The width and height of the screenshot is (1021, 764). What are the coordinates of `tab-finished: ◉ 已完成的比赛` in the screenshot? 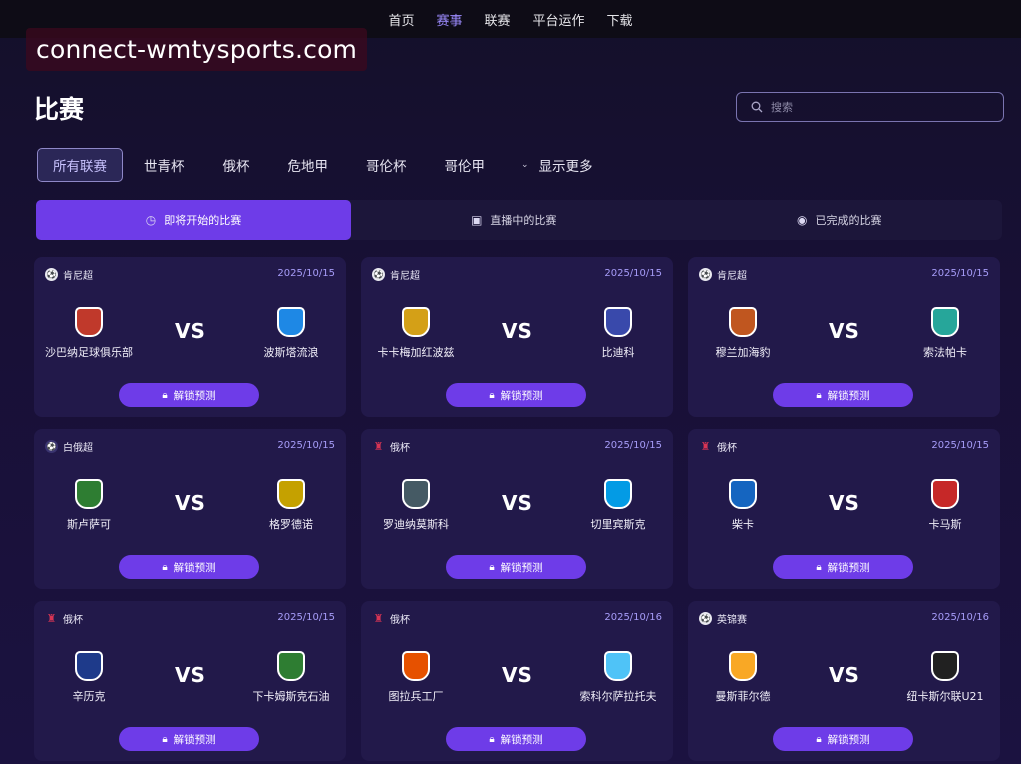 It's located at (840, 220).